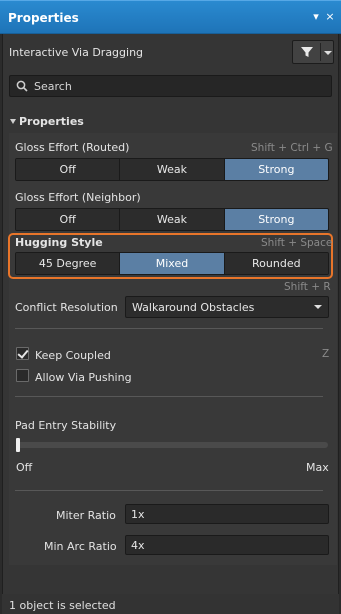 The height and width of the screenshot is (614, 341). I want to click on miter-ratio-input, so click(226, 514).